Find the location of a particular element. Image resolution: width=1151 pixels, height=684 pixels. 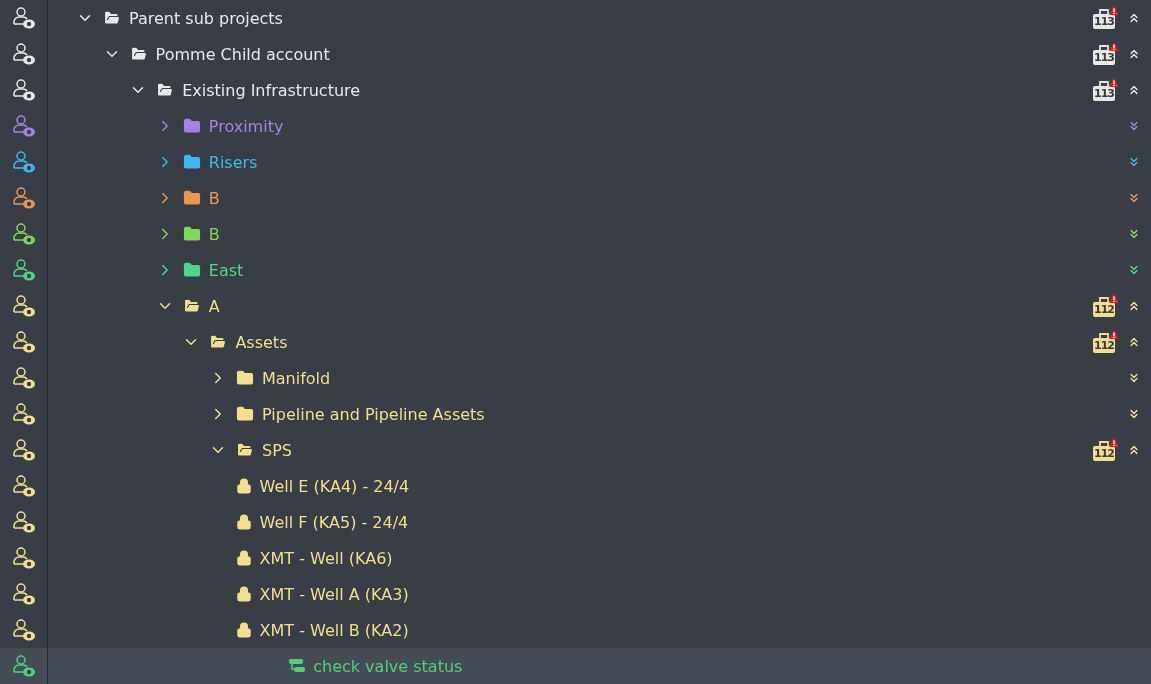

tree-item-label: Existing Infrastructure is located at coordinates (271, 90).